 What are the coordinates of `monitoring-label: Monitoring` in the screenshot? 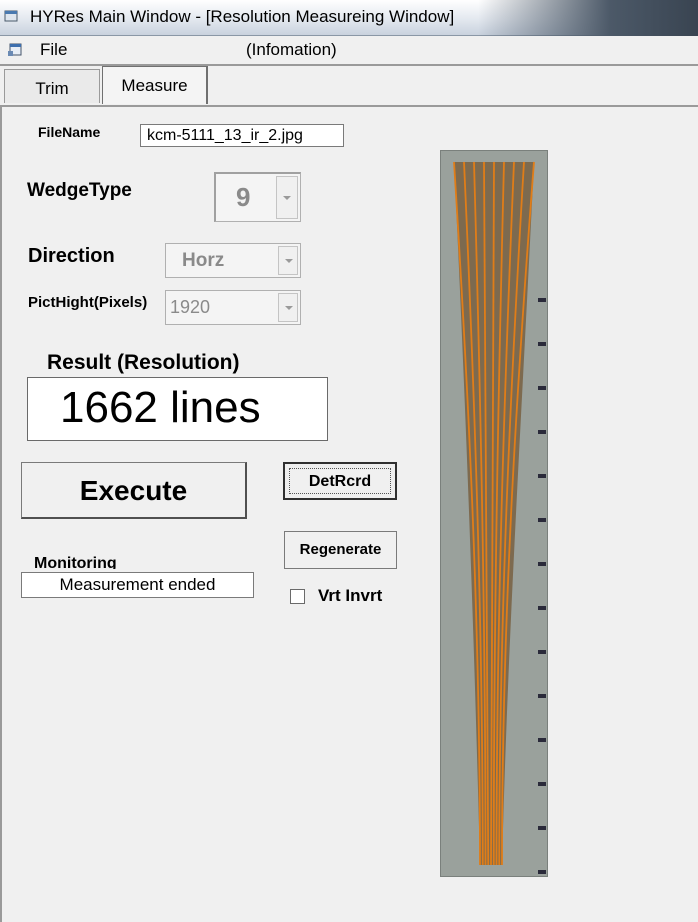 It's located at (75, 562).